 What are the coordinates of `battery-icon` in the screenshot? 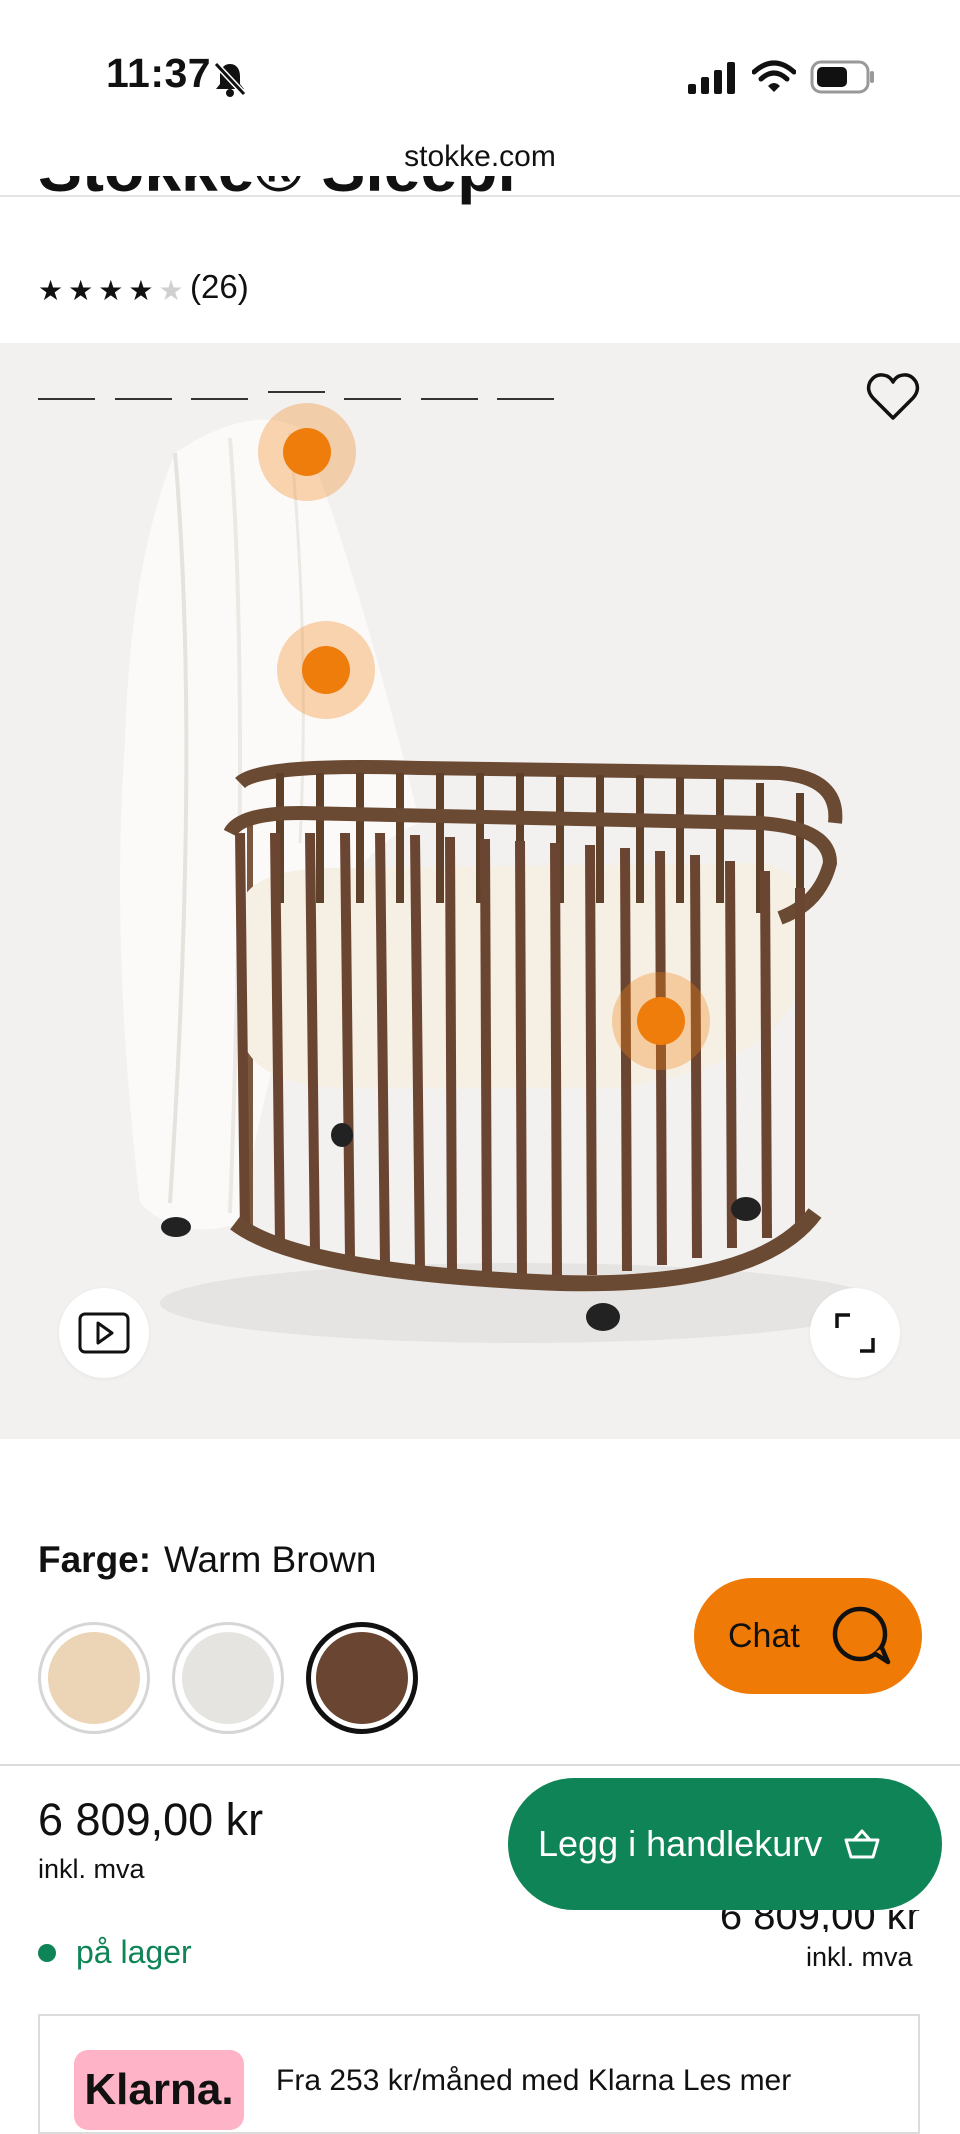 It's located at (842, 77).